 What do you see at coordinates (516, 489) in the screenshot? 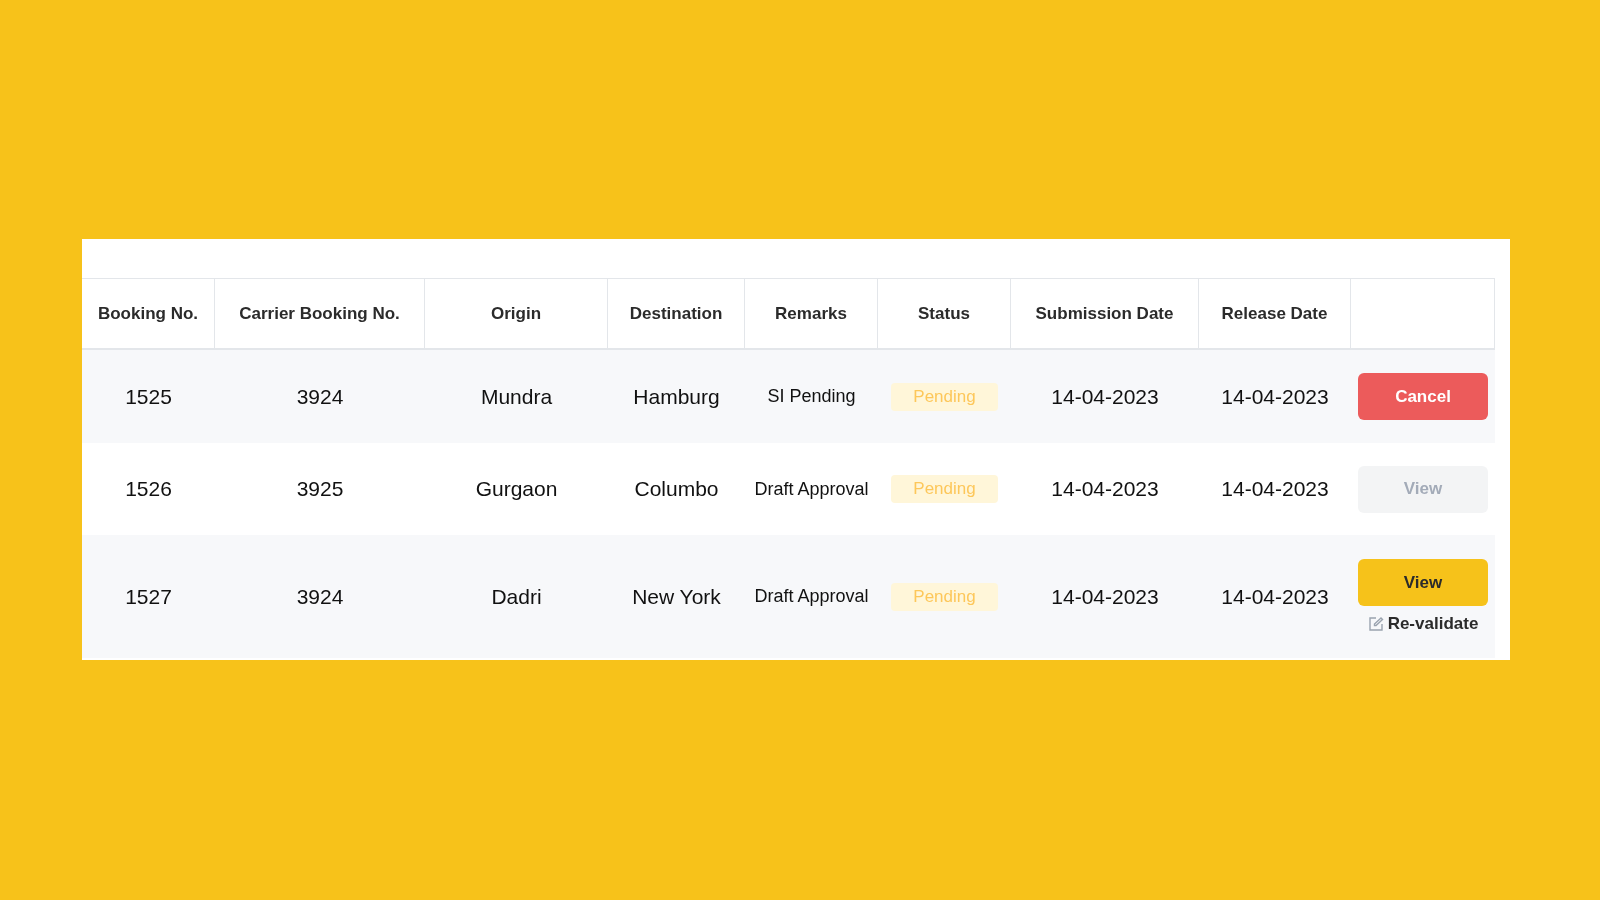
I see `table-cell: Gurgaon` at bounding box center [516, 489].